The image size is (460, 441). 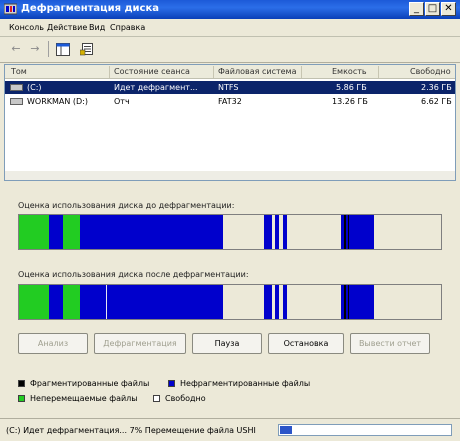 I want to click on contiguous-swatch, so click(x=171, y=383).